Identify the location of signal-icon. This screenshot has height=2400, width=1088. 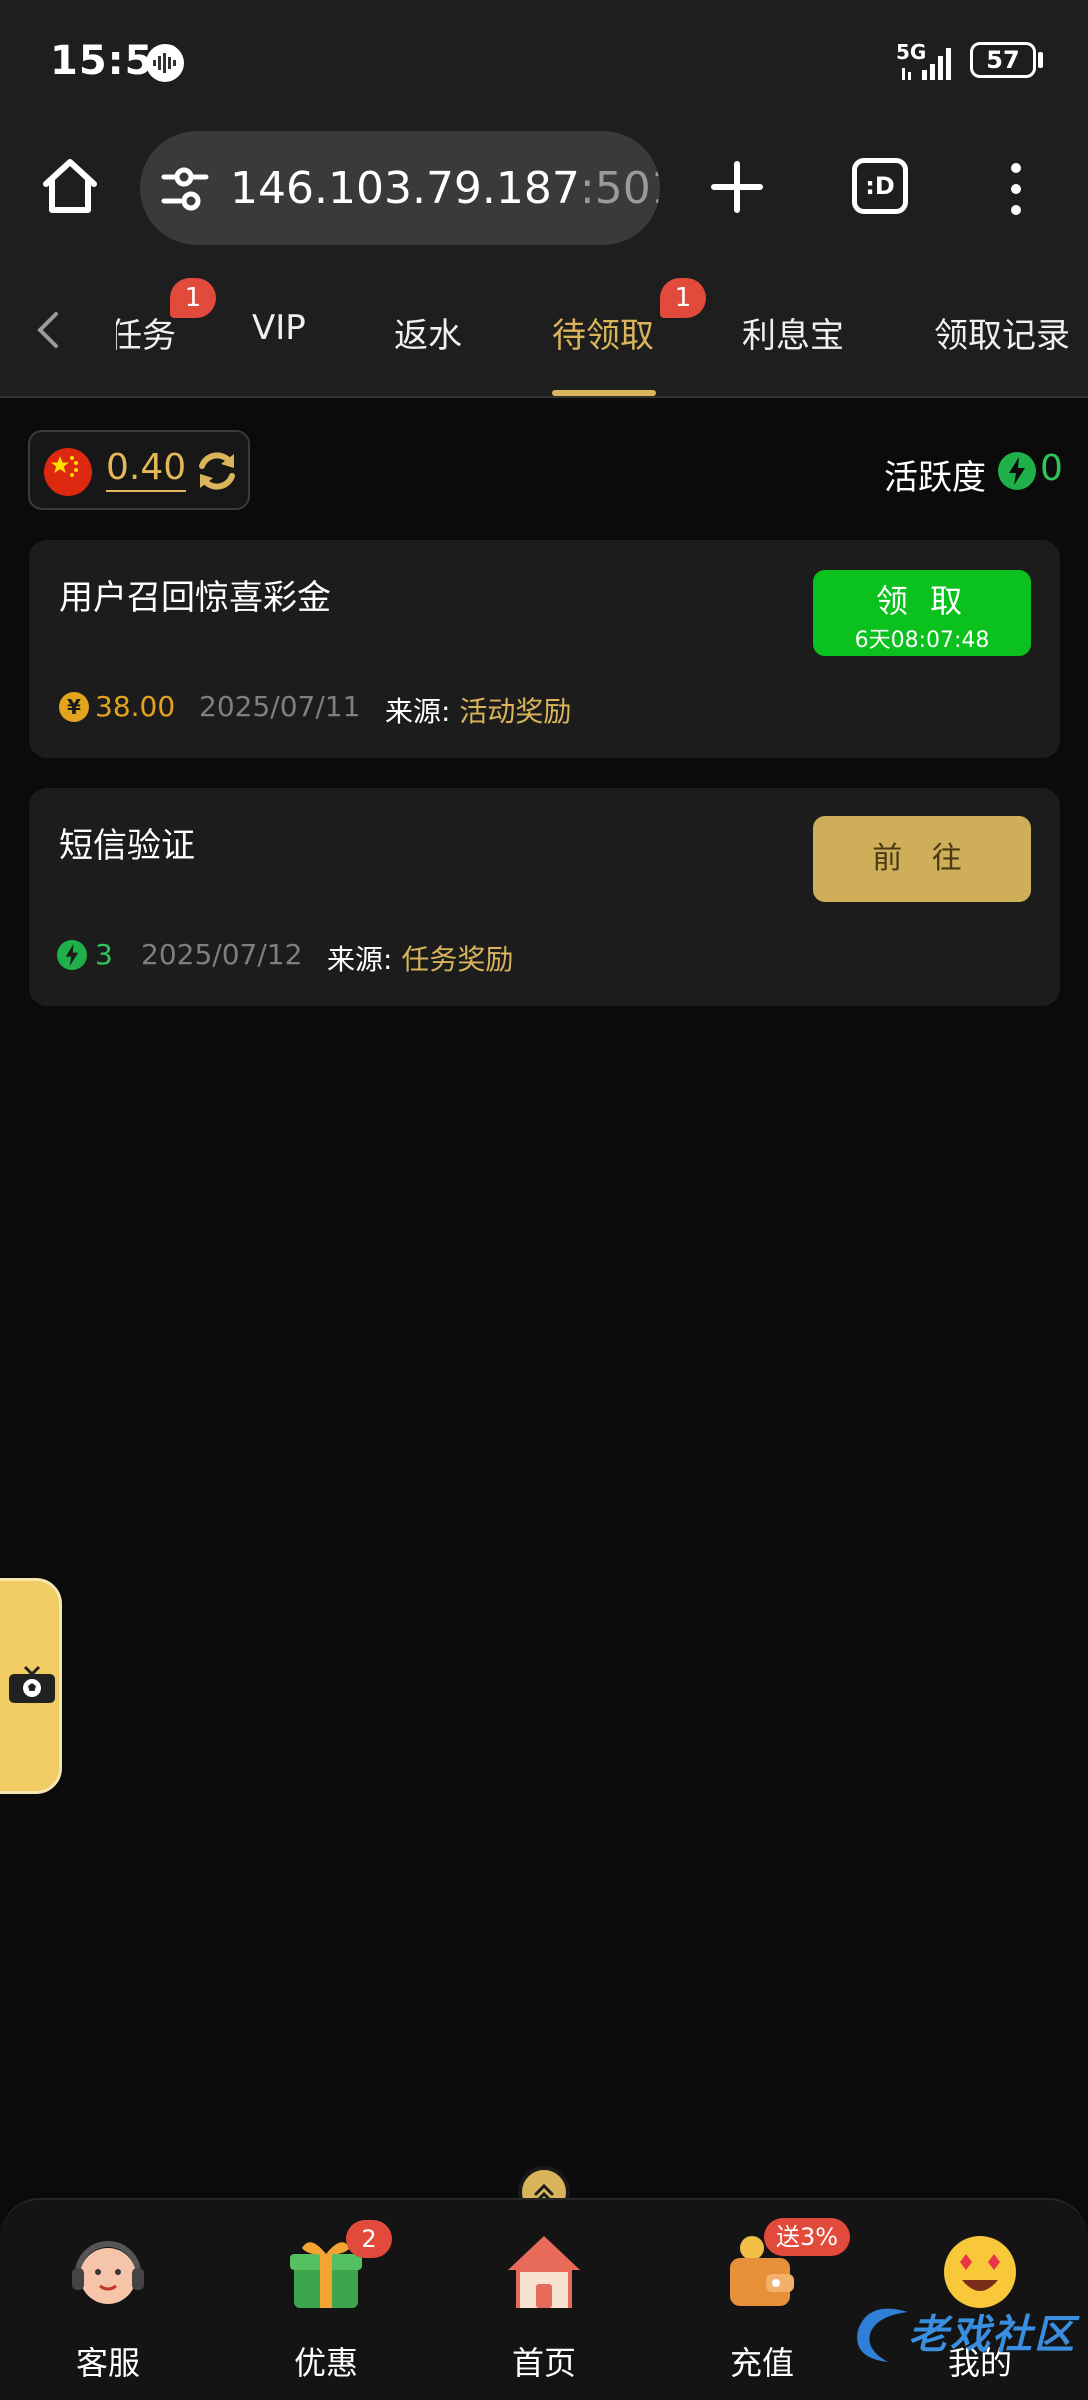
(926, 64).